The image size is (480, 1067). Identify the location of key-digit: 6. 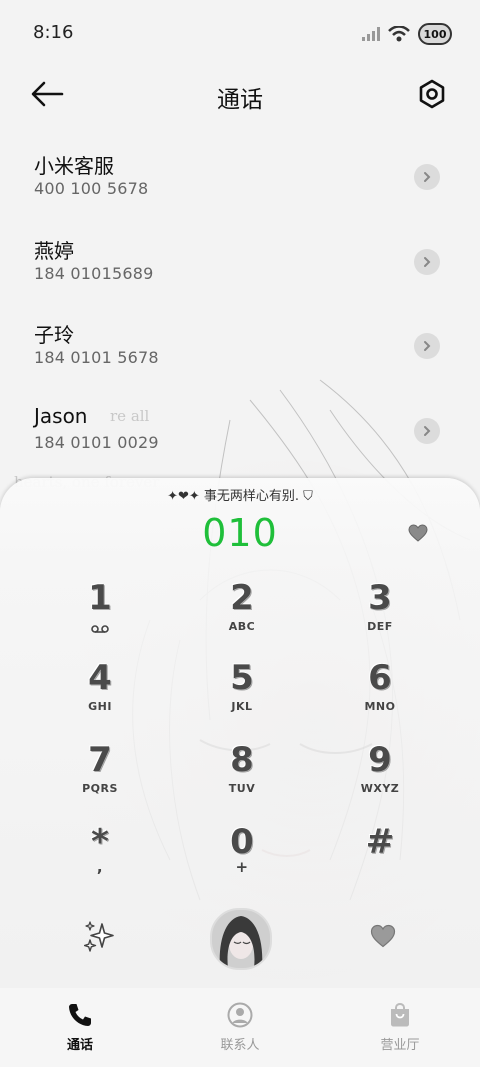
(380, 678).